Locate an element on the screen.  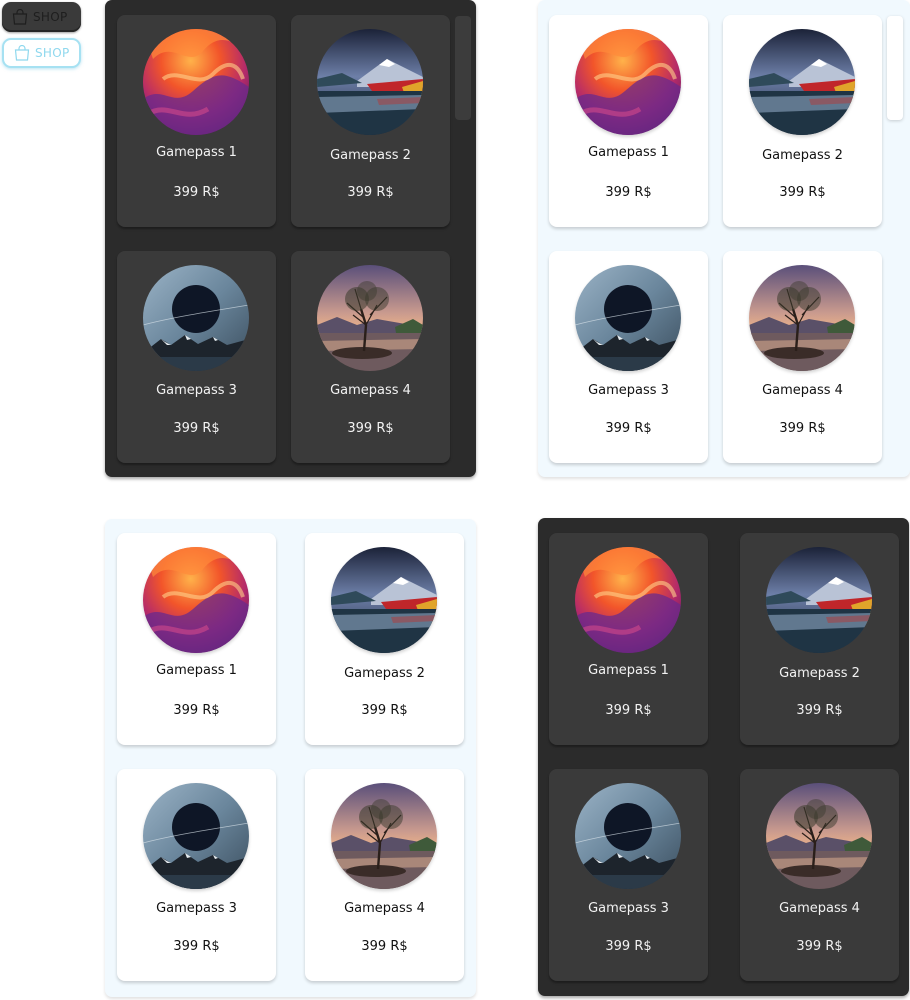
shop-button-dark: SHOP is located at coordinates (41, 17).